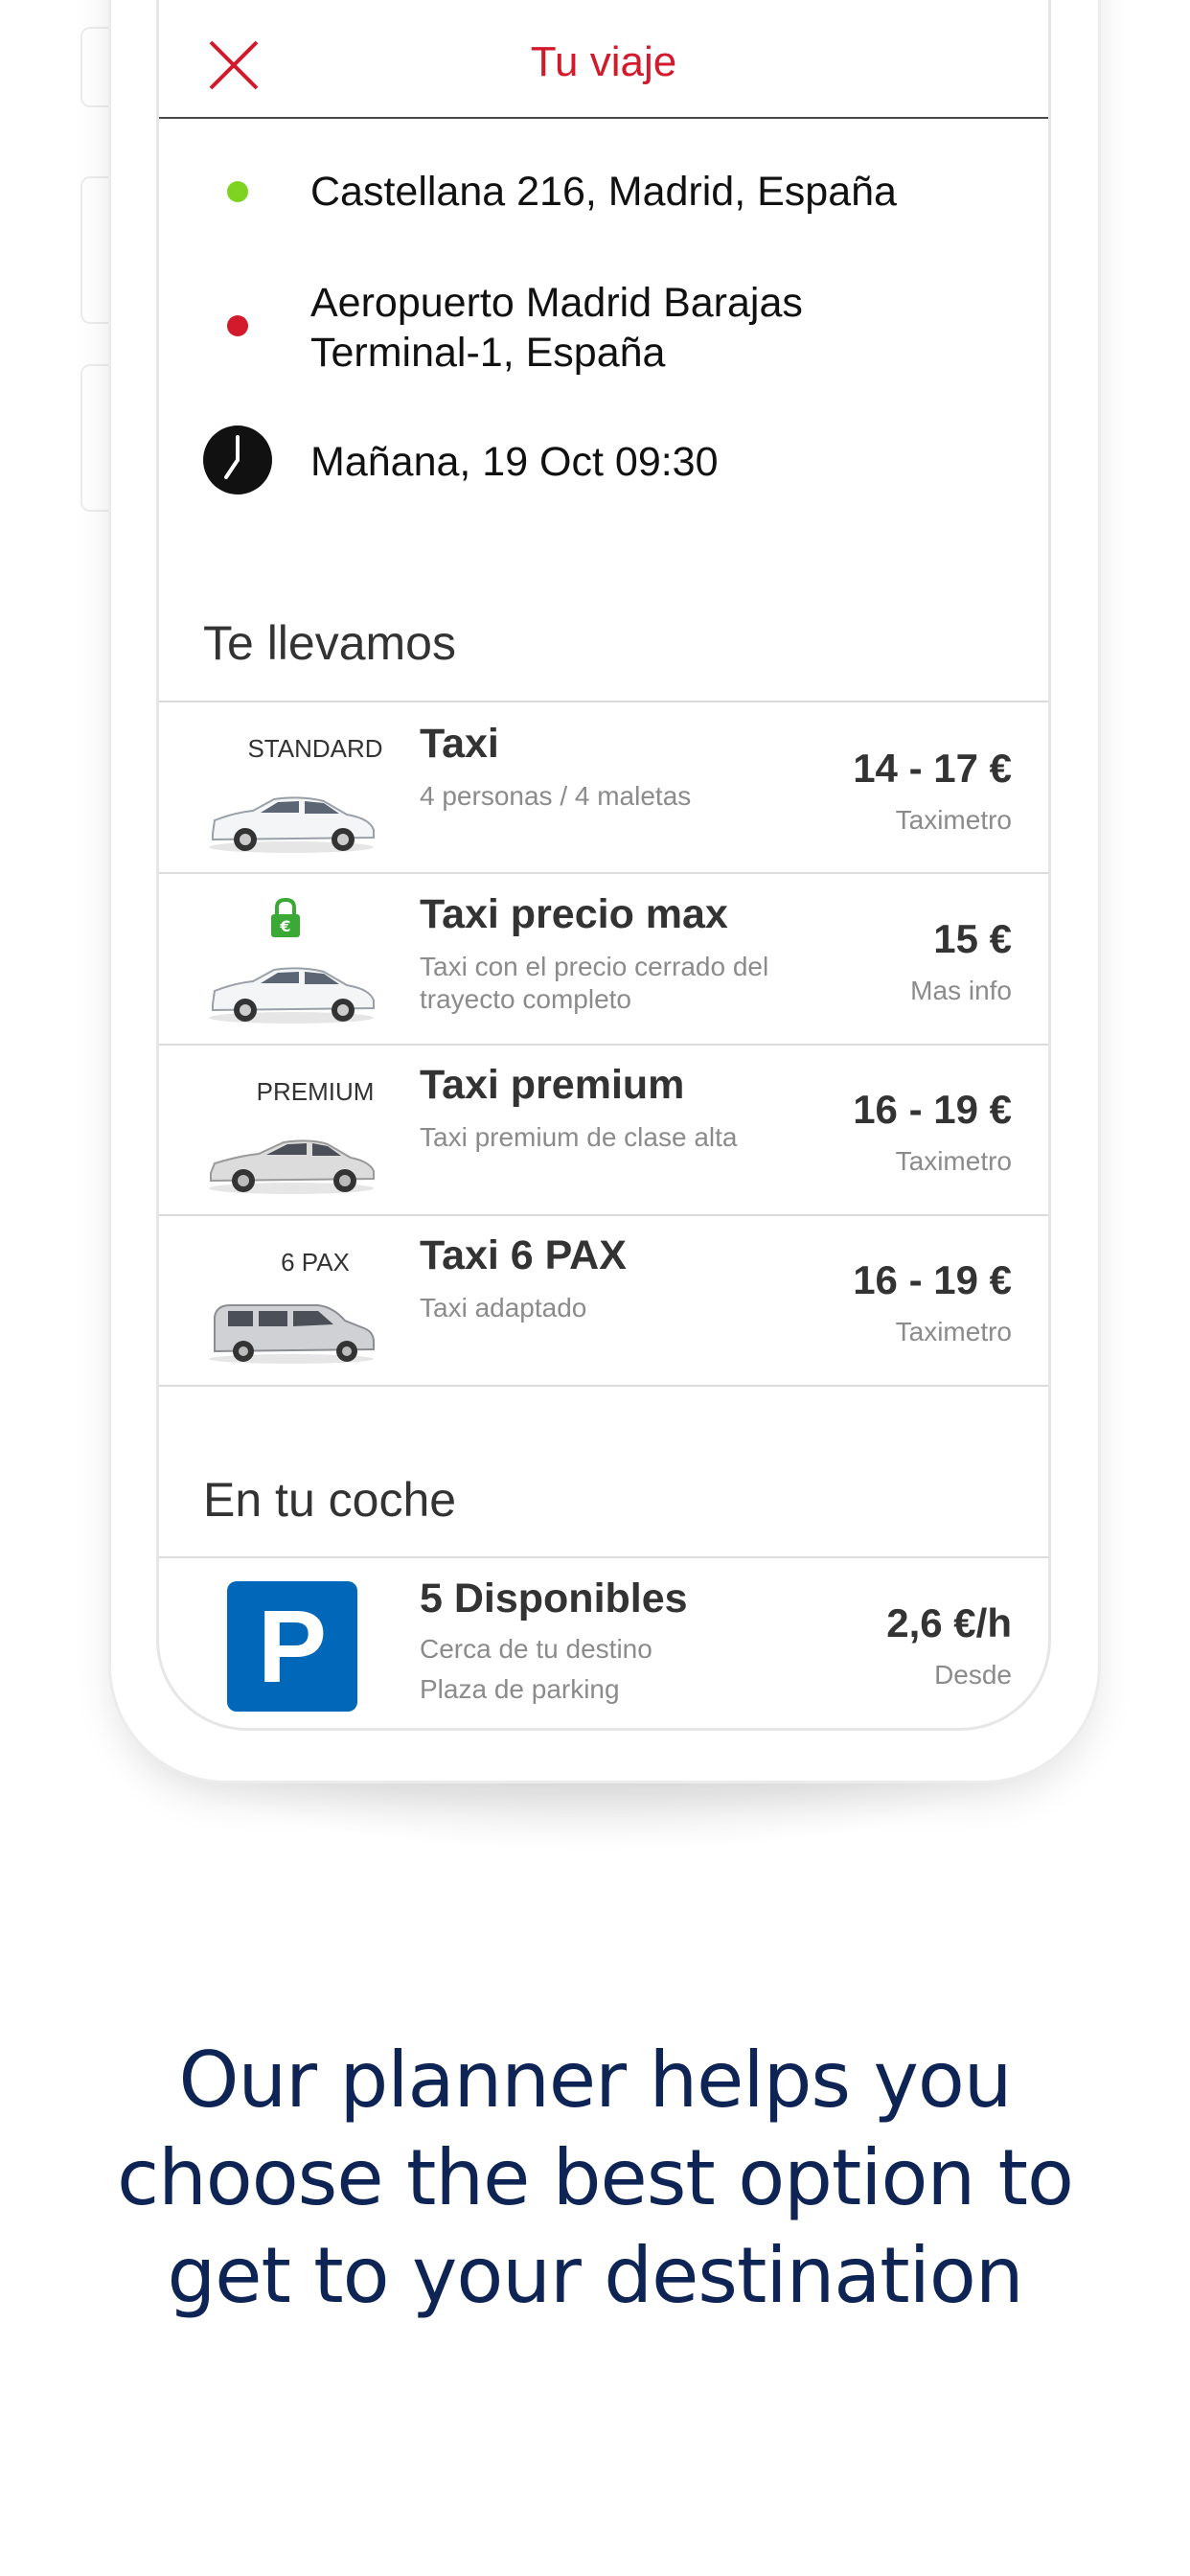 Image resolution: width=1190 pixels, height=2576 pixels. Describe the element at coordinates (514, 462) in the screenshot. I see `trip-datetime: Mañana, 19 Oct 09:30` at that location.